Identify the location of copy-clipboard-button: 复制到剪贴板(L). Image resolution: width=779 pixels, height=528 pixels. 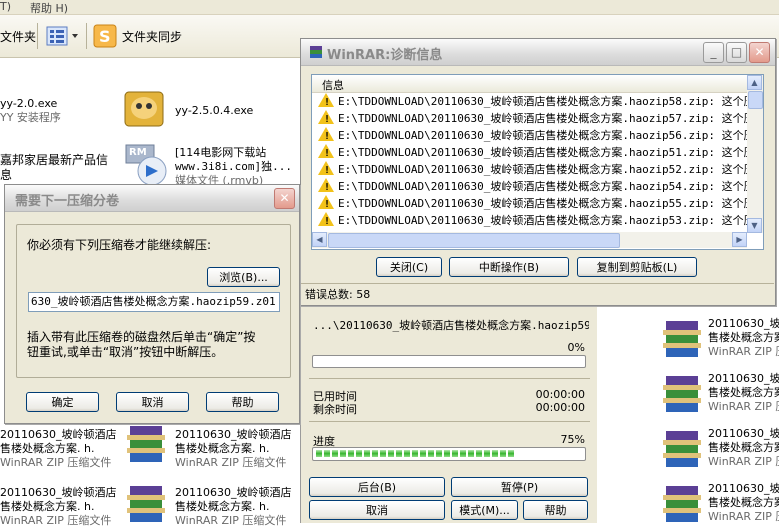
(637, 267).